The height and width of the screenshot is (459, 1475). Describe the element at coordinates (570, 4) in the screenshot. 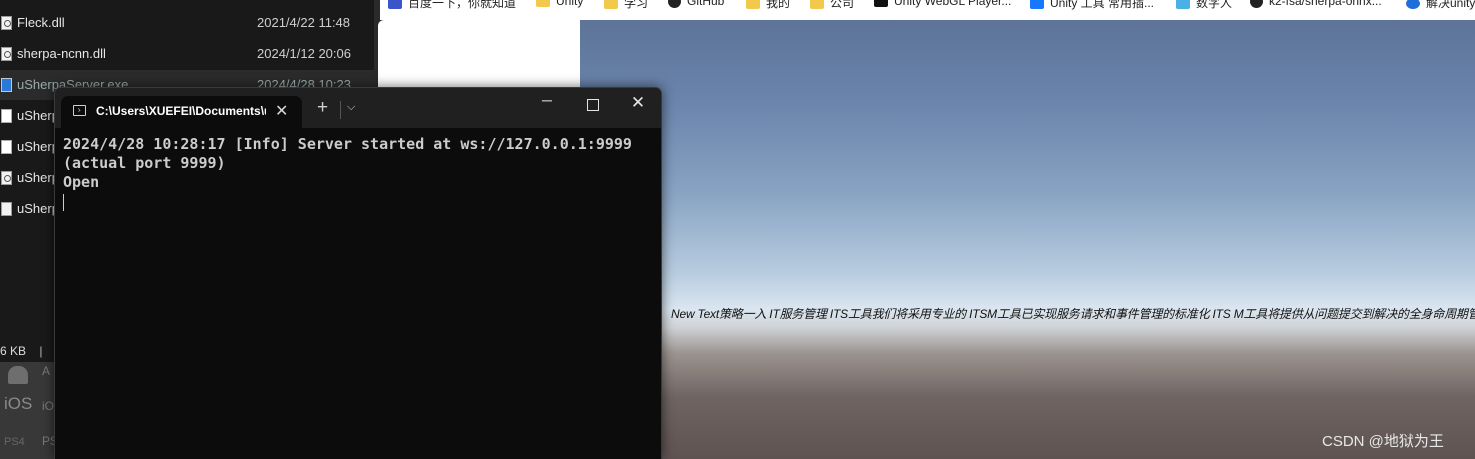

I see `bookmark-label: Unity` at that location.